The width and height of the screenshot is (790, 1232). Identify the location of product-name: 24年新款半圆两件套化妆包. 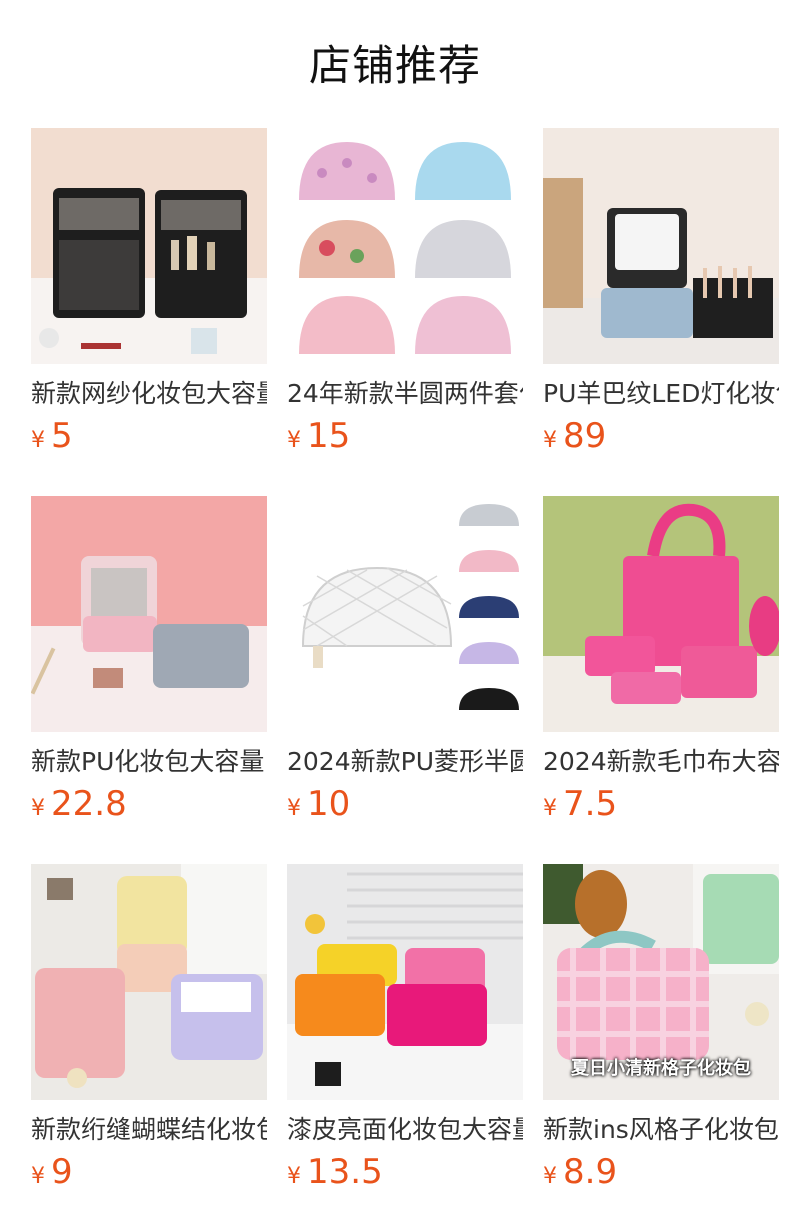
(405, 394).